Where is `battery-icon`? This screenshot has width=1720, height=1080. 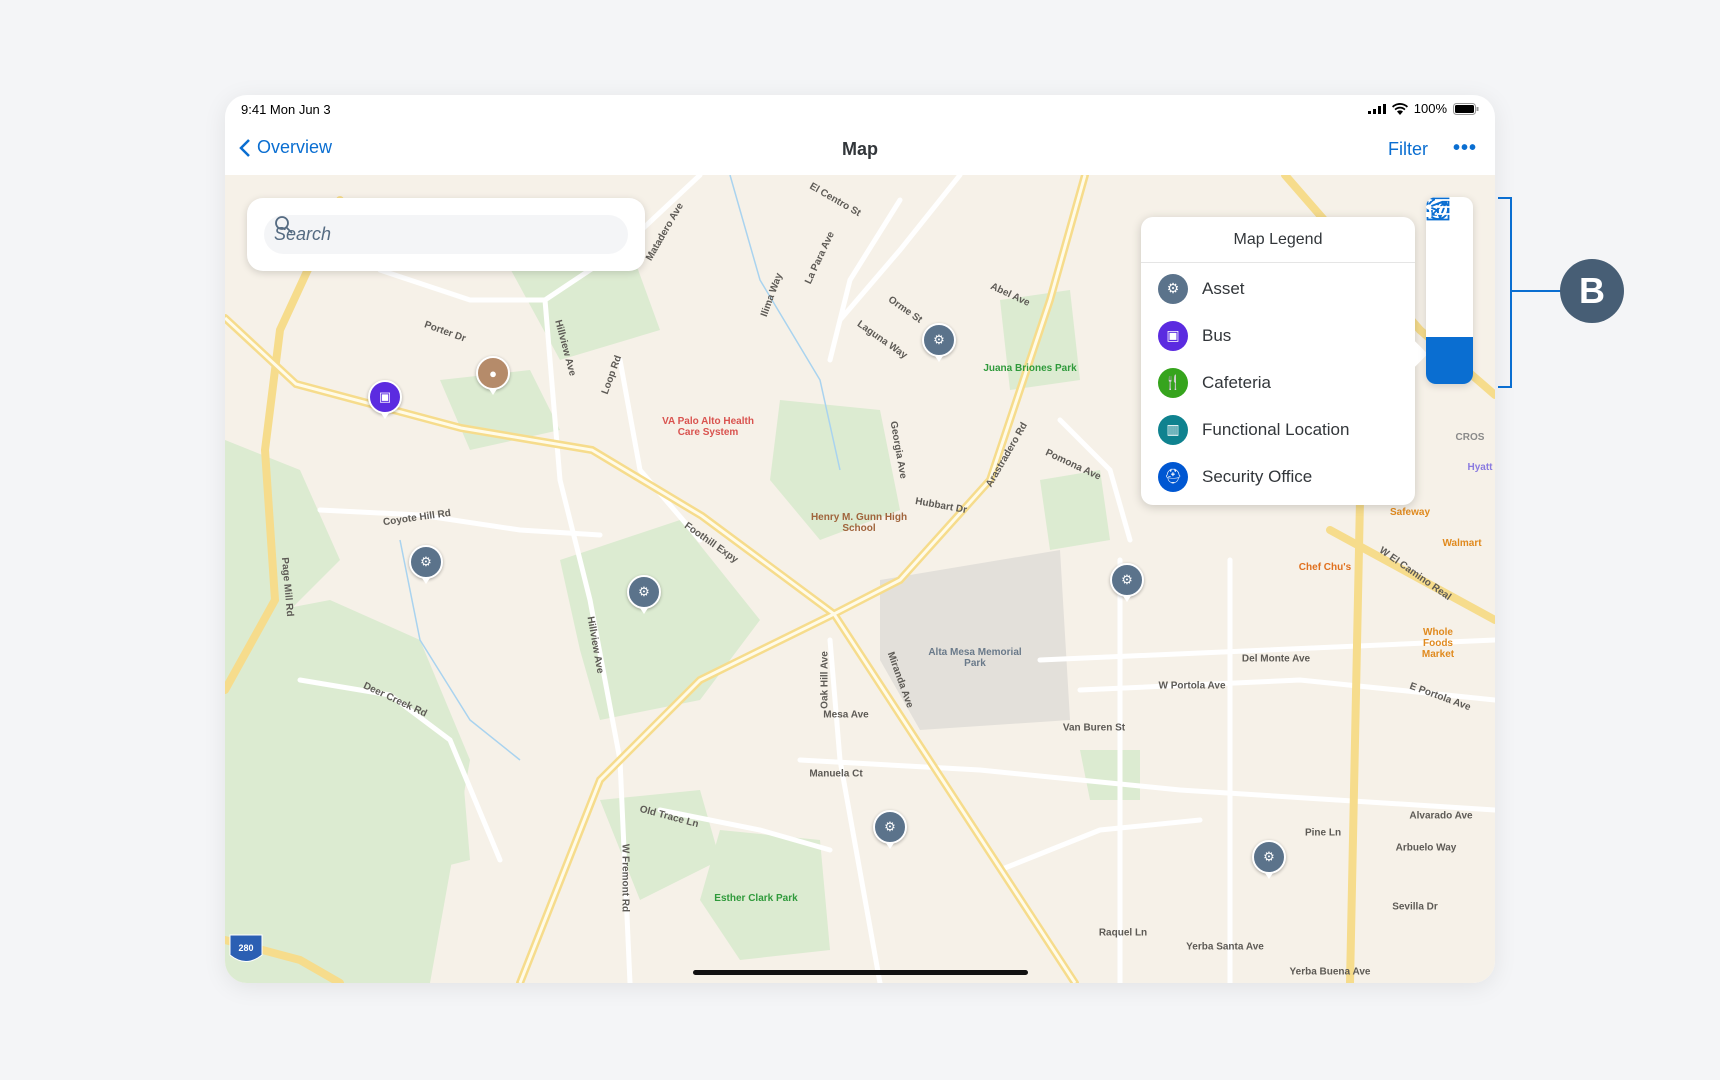 battery-icon is located at coordinates (1466, 108).